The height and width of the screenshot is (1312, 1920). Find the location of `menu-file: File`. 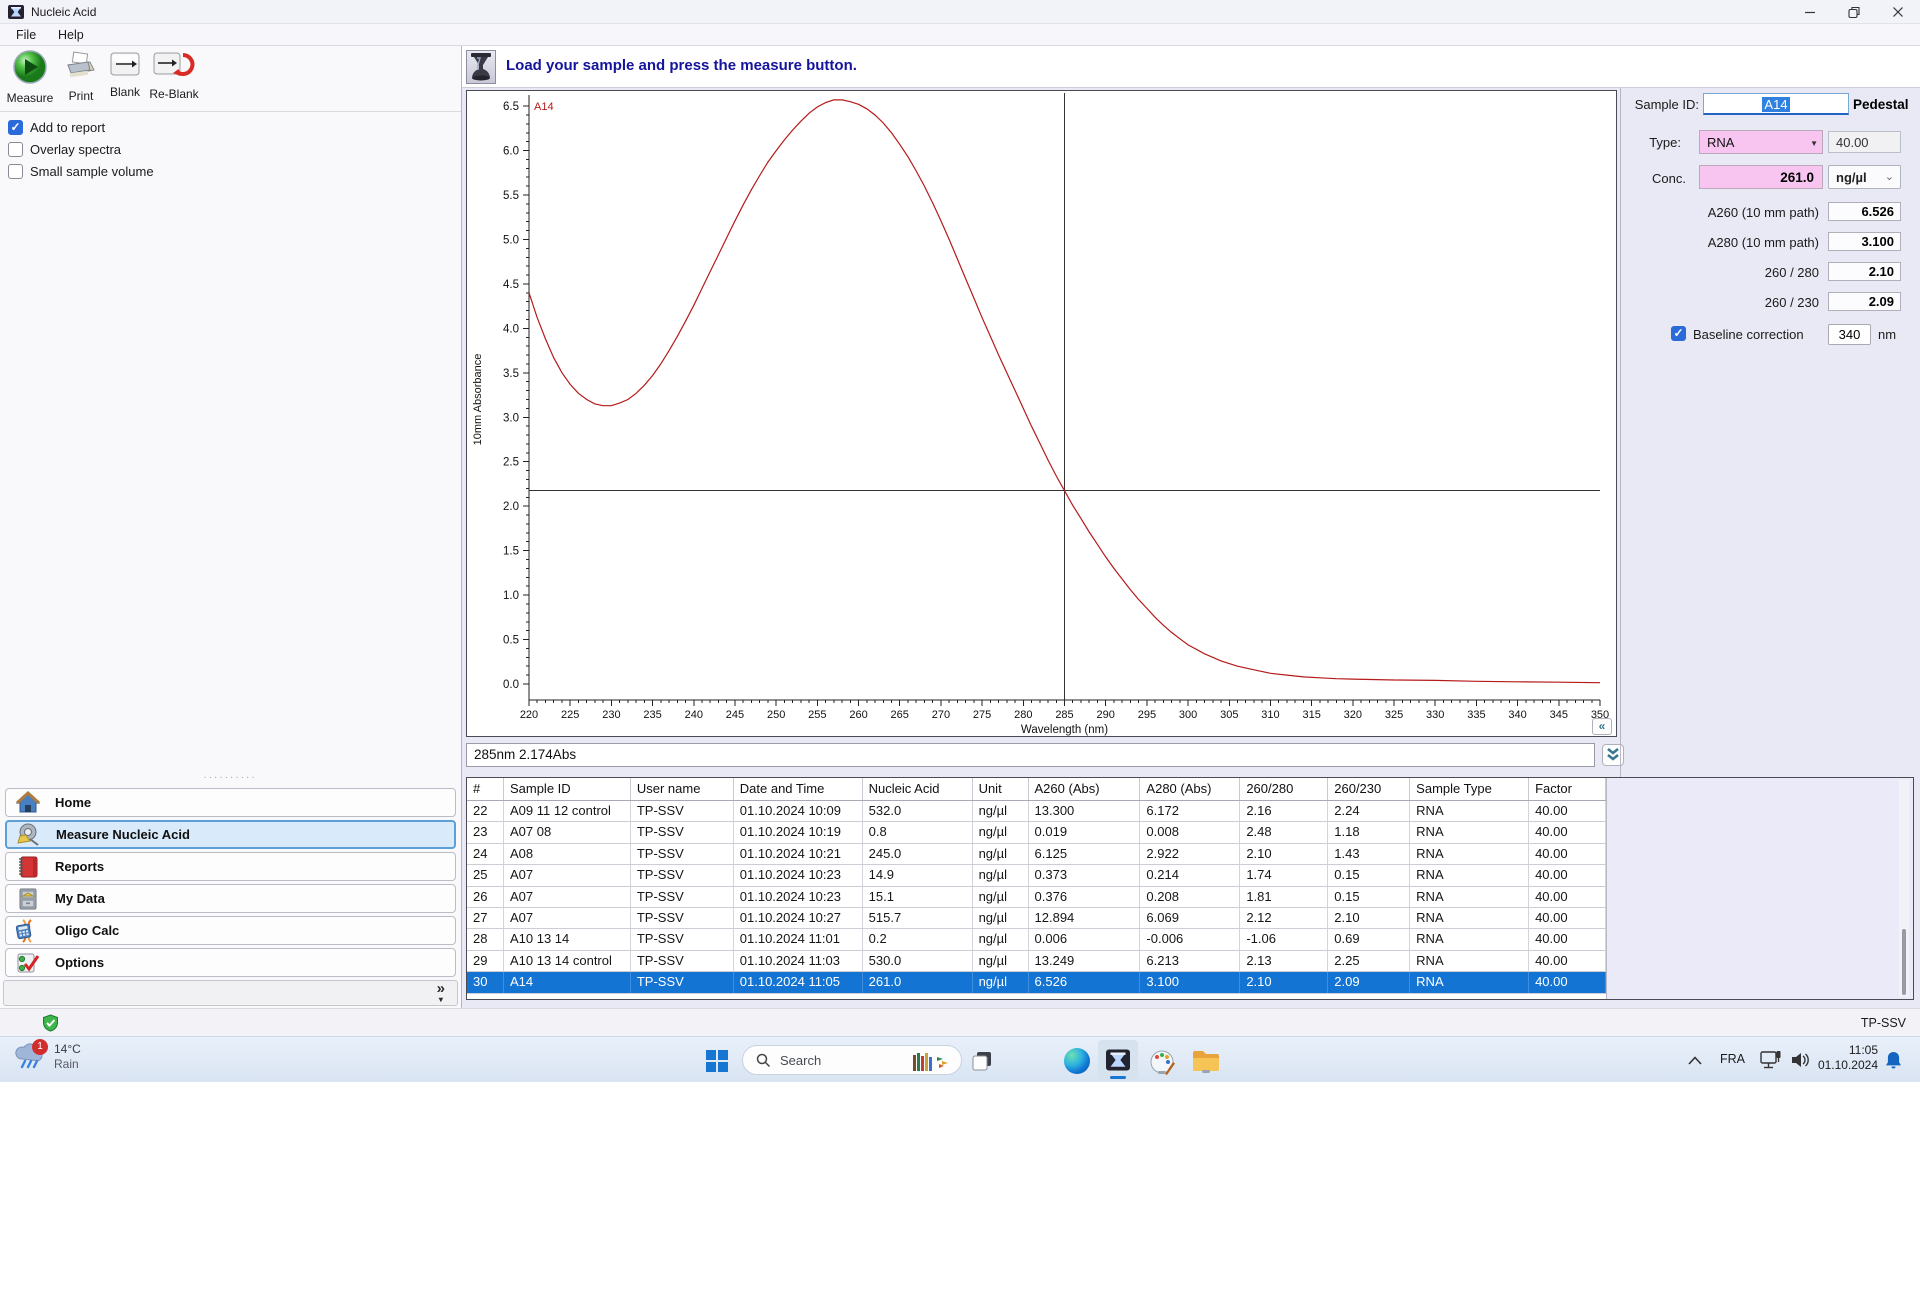

menu-file: File is located at coordinates (26, 35).